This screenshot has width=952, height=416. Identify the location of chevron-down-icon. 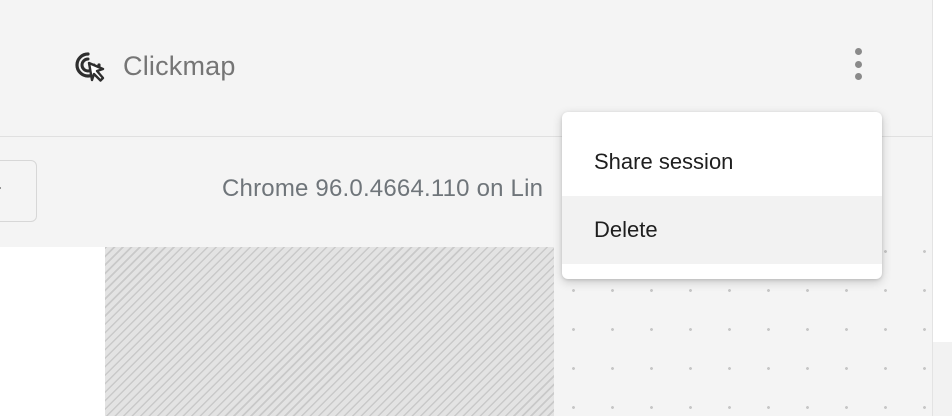
(1, 188).